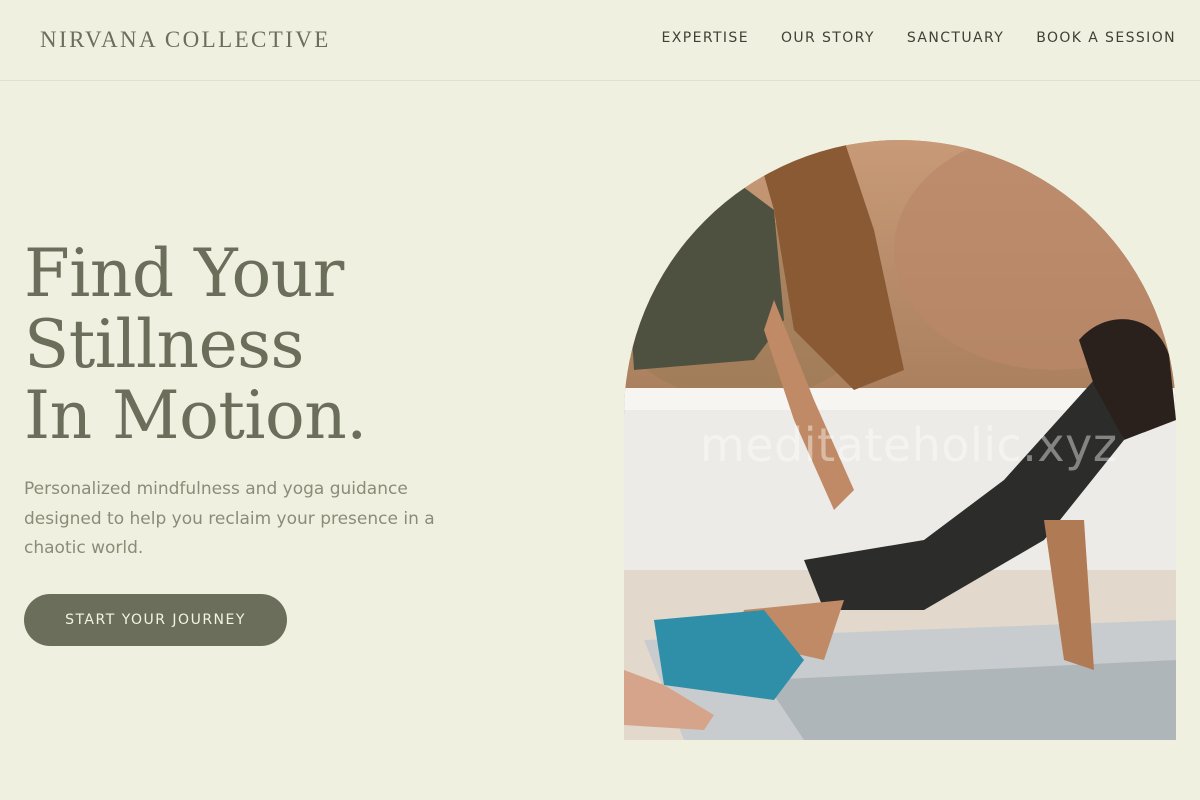 The height and width of the screenshot is (800, 1200). I want to click on nav-link-book-a-session: BOOK A SESSION, so click(1106, 38).